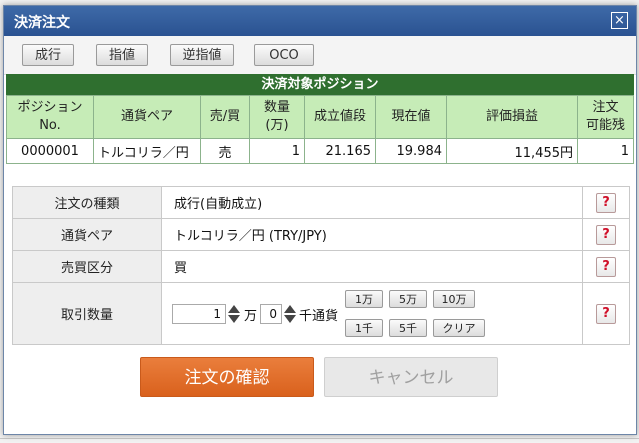 The height and width of the screenshot is (443, 639). I want to click on col-qty: 数量 (万), so click(277, 117).